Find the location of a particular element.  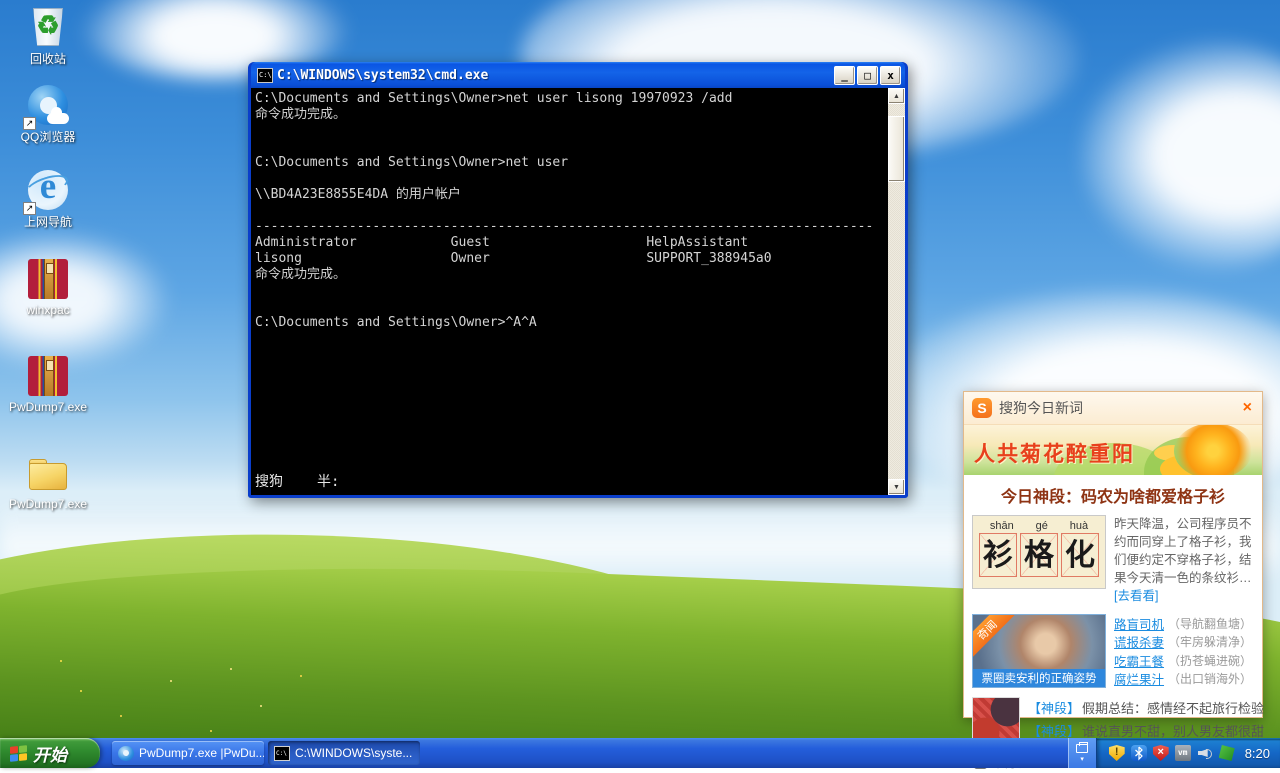

qiwen-ribbon: 奇闻 is located at coordinates (994, 637).